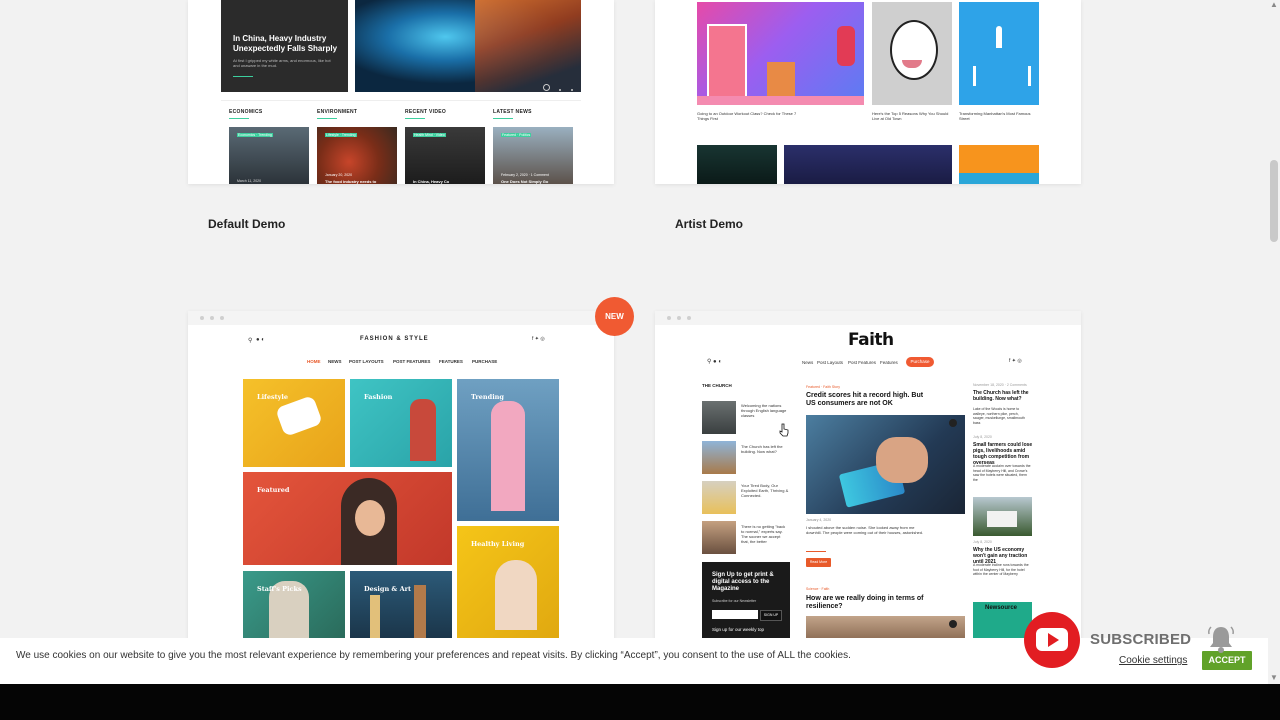  What do you see at coordinates (1153, 660) in the screenshot?
I see `cookie-settings-link: Cookie settings` at bounding box center [1153, 660].